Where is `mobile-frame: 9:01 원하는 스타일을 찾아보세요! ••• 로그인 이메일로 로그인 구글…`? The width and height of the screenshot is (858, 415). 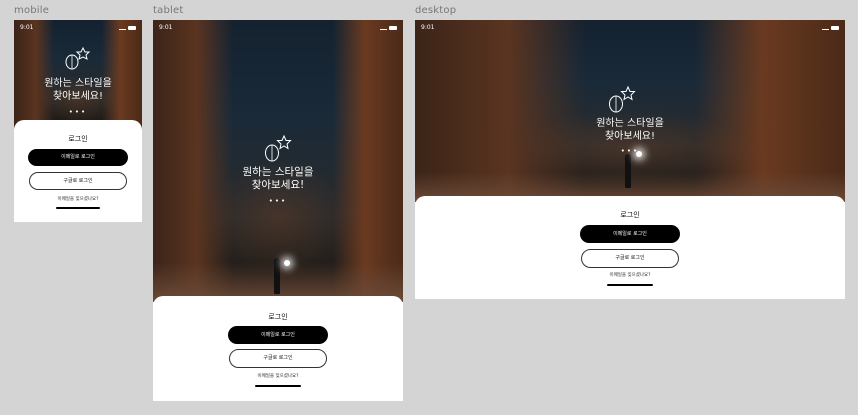
mobile-frame: 9:01 원하는 스타일을 찾아보세요! ••• 로그인 이메일로 로그인 구글… is located at coordinates (78, 121).